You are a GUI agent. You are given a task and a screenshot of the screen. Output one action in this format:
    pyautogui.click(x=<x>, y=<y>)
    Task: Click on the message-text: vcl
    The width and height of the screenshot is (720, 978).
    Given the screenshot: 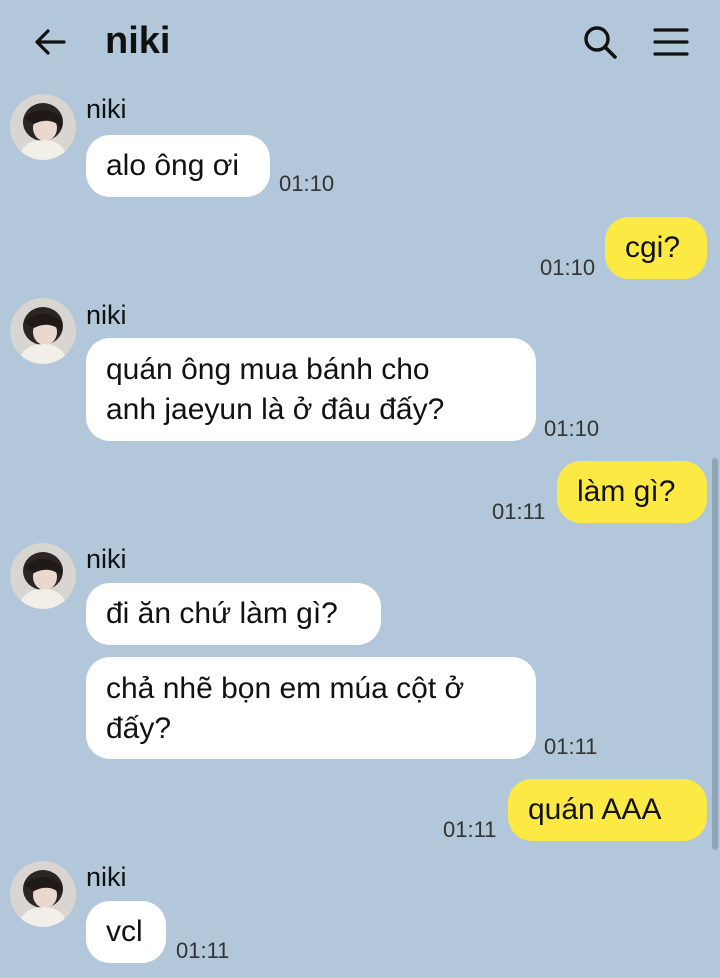 What is the action you would take?
    pyautogui.click(x=124, y=931)
    